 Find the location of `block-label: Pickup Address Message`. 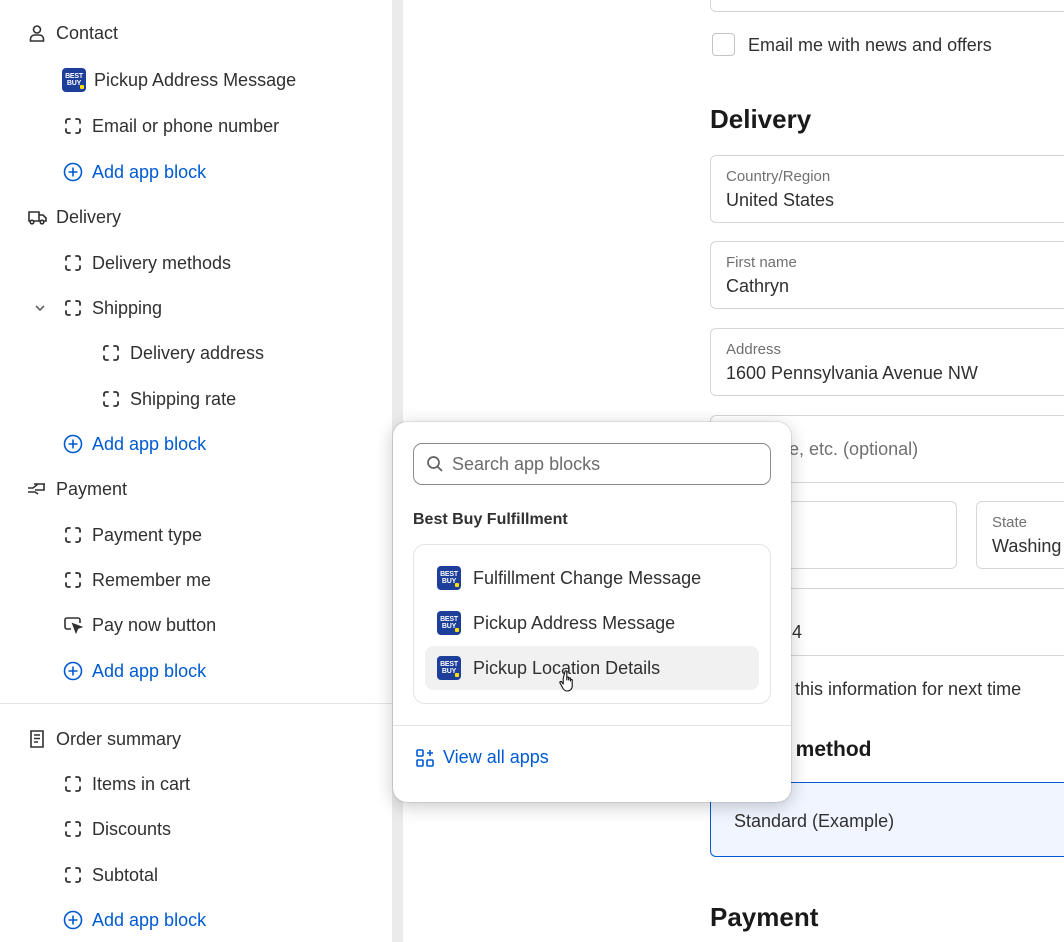

block-label: Pickup Address Message is located at coordinates (195, 79).